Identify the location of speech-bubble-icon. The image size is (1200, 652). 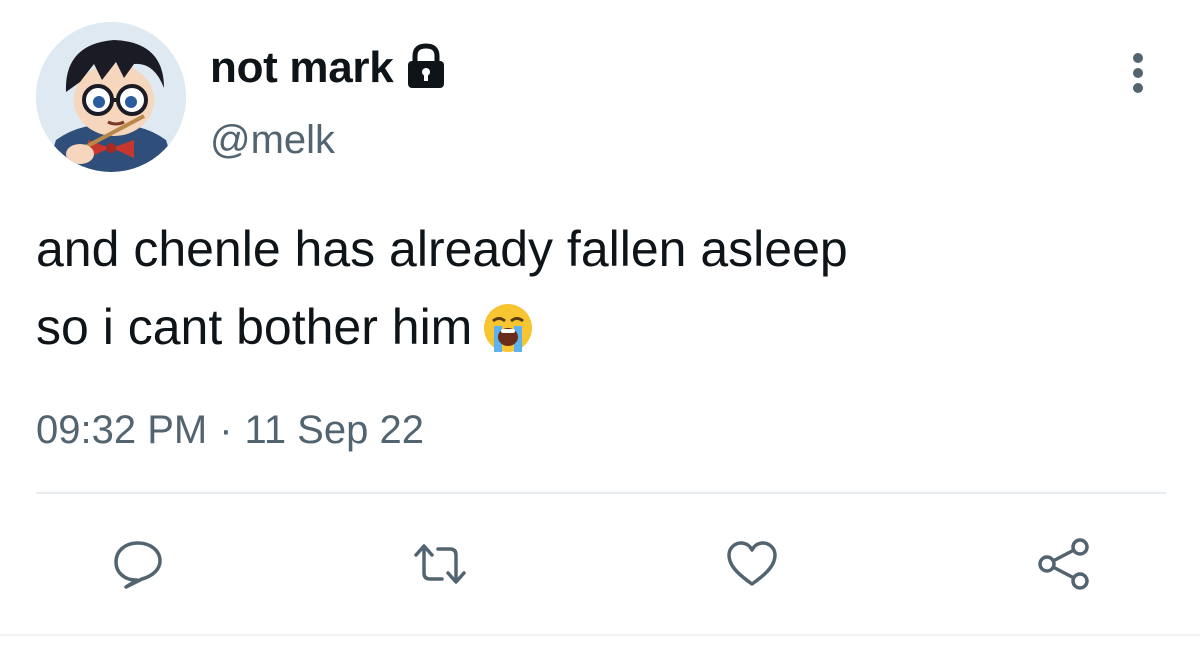
(138, 565).